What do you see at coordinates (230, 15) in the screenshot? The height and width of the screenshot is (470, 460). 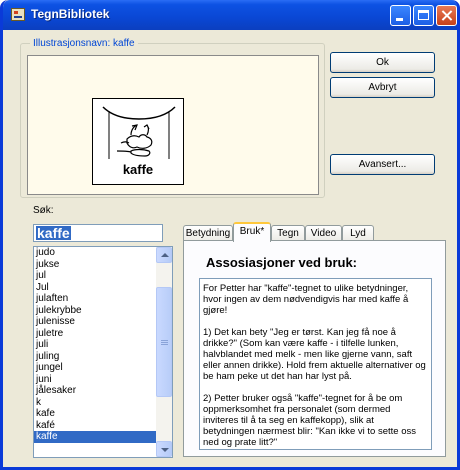 I see `title-bar: TegnBibliotek` at bounding box center [230, 15].